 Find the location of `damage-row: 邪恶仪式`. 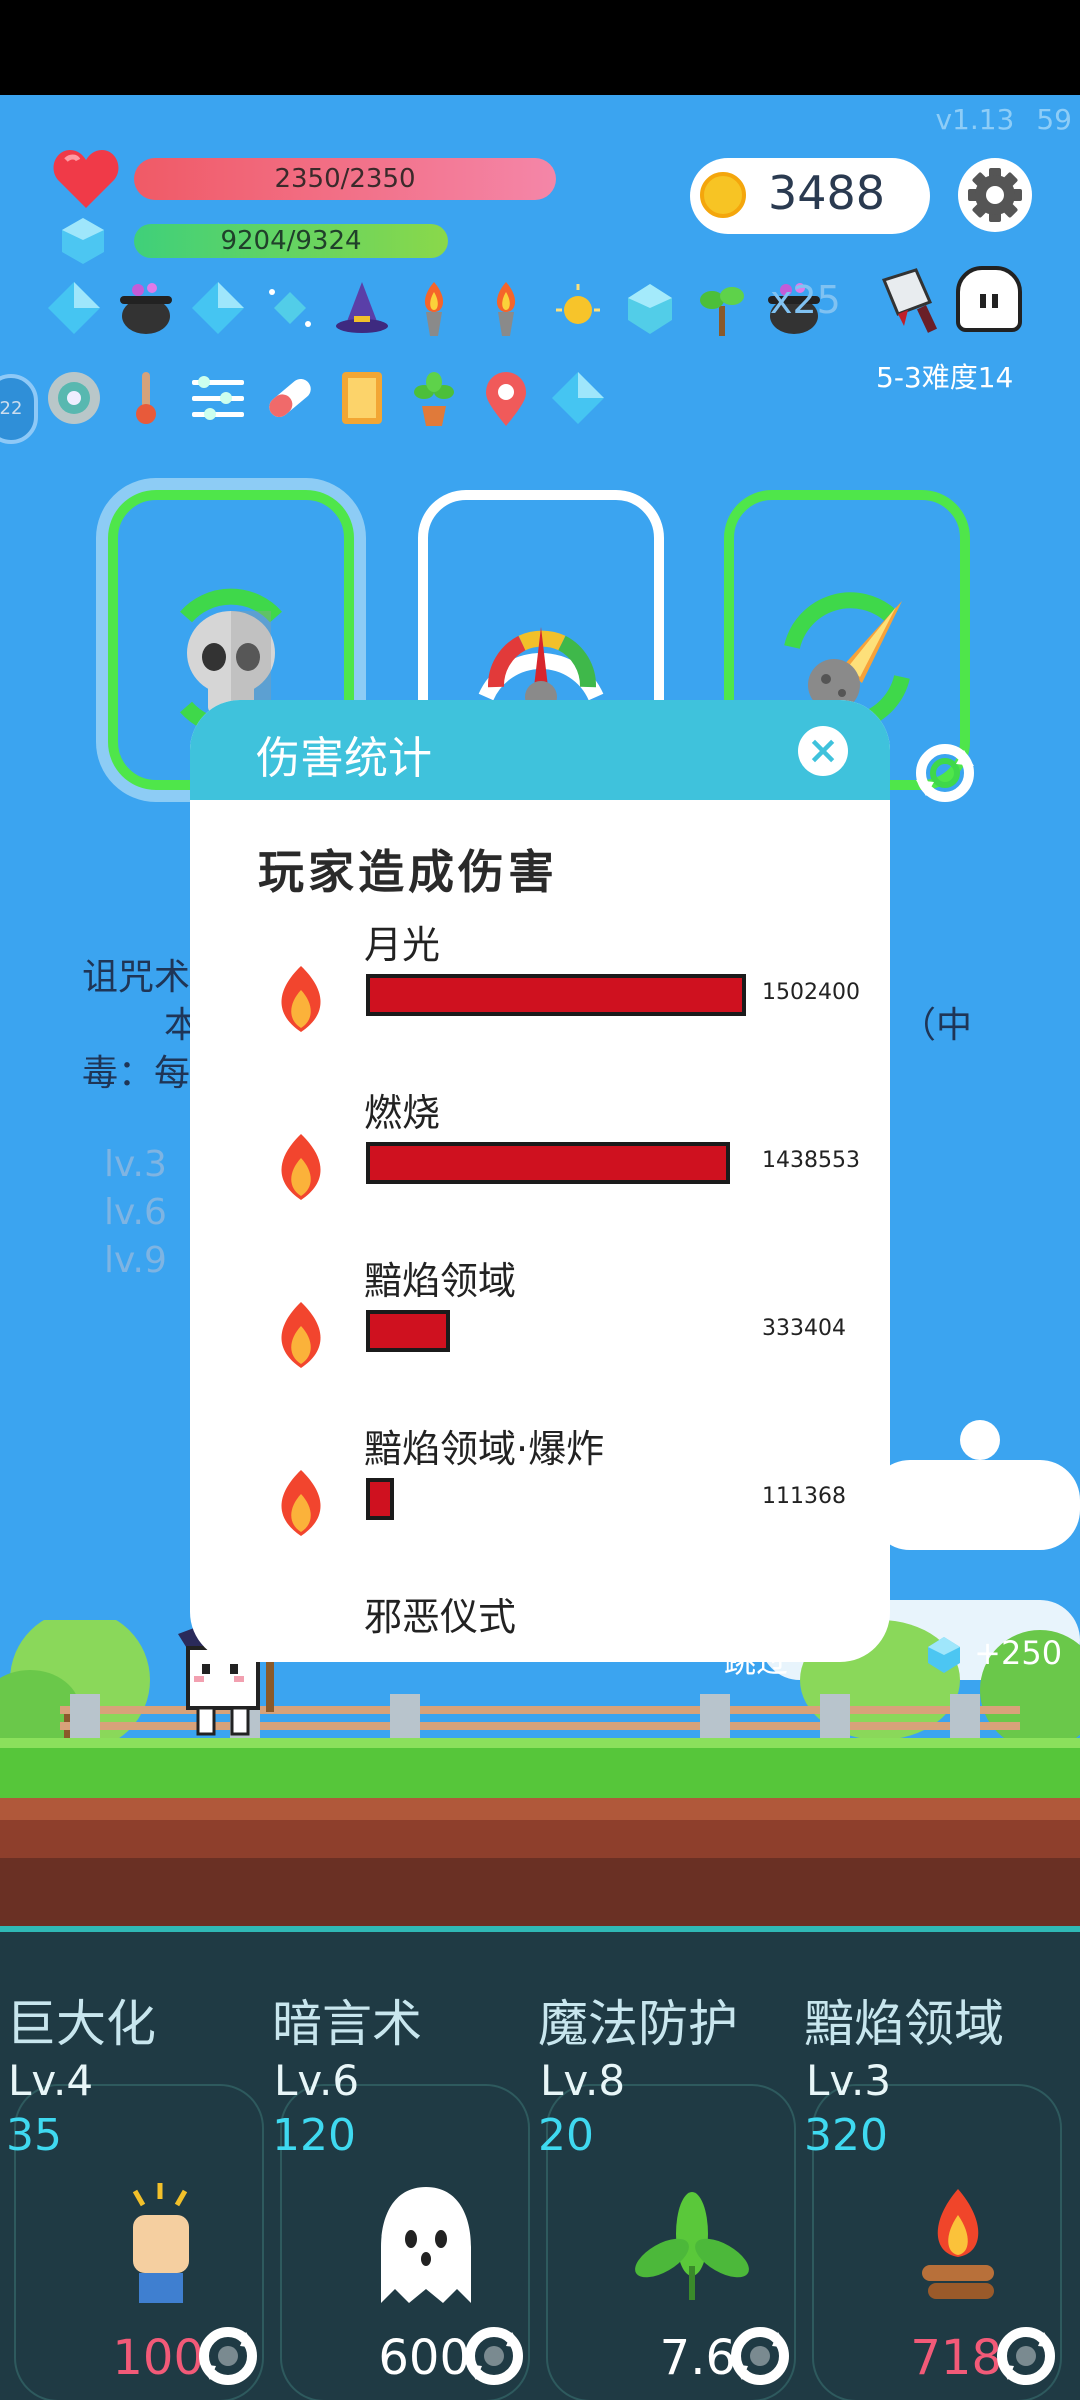

damage-row: 邪恶仪式 is located at coordinates (540, 1624).